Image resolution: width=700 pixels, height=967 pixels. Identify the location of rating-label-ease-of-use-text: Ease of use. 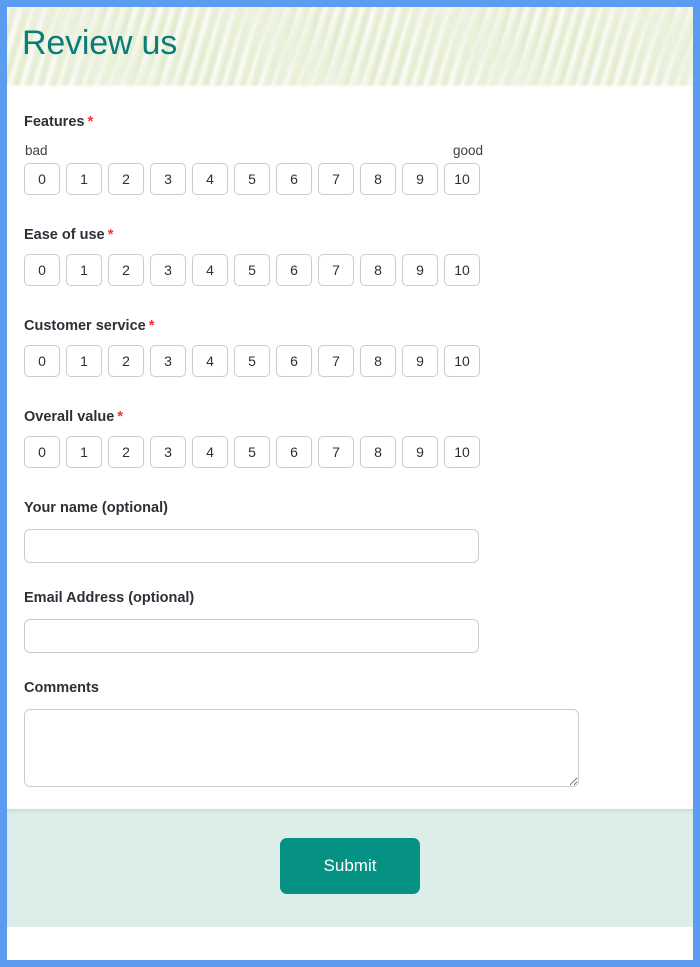
(64, 235).